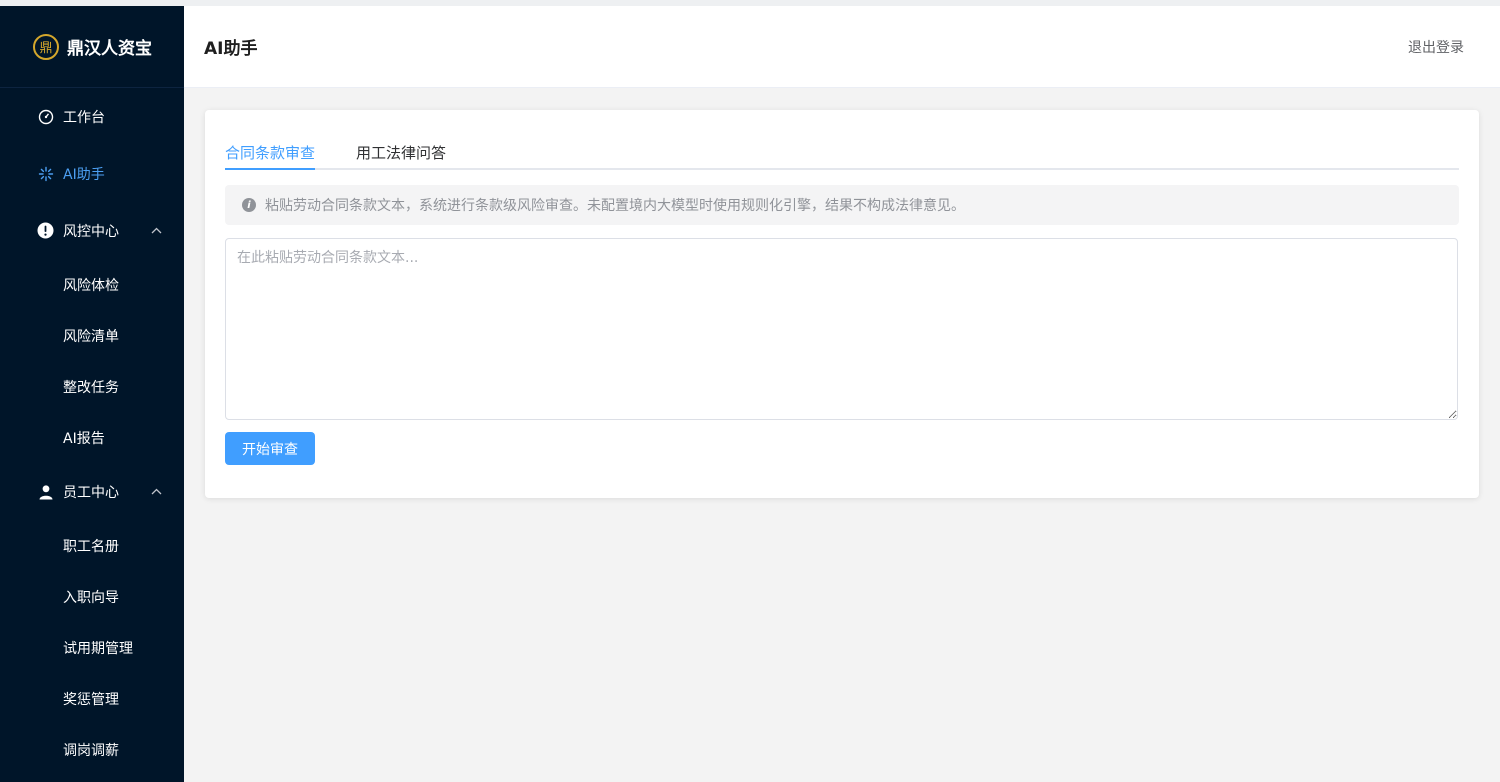 Image resolution: width=1500 pixels, height=782 pixels. What do you see at coordinates (249, 205) in the screenshot?
I see `info-icon: i` at bounding box center [249, 205].